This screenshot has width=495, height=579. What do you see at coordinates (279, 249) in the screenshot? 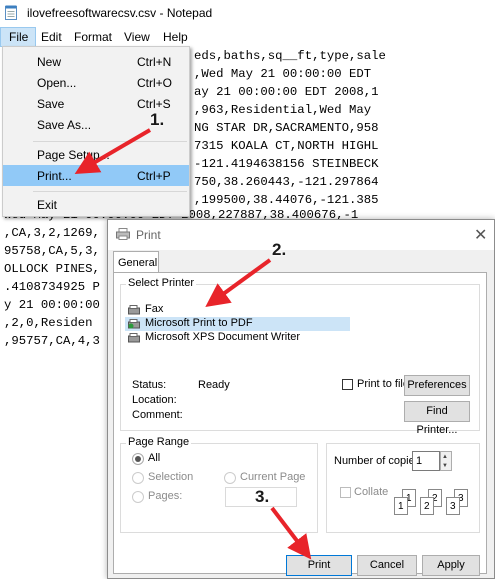
I see `annotation-step-2: 2.` at bounding box center [279, 249].